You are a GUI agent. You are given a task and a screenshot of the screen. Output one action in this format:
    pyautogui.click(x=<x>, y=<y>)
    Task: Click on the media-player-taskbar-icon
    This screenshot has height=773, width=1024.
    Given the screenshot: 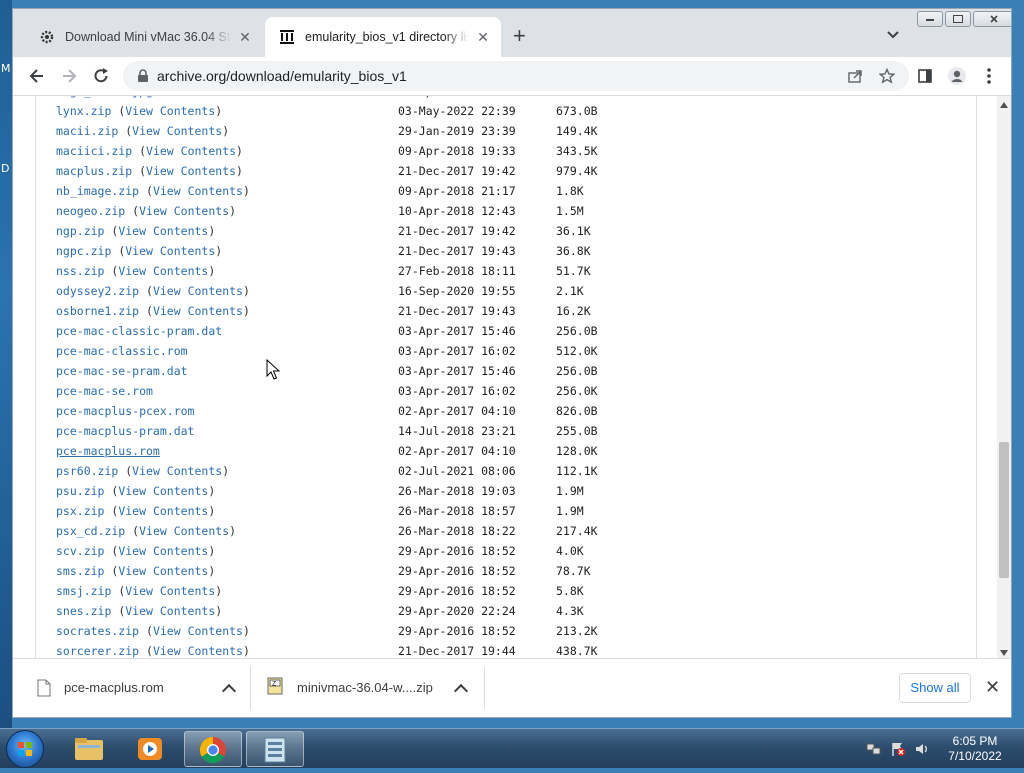 What is the action you would take?
    pyautogui.click(x=151, y=749)
    